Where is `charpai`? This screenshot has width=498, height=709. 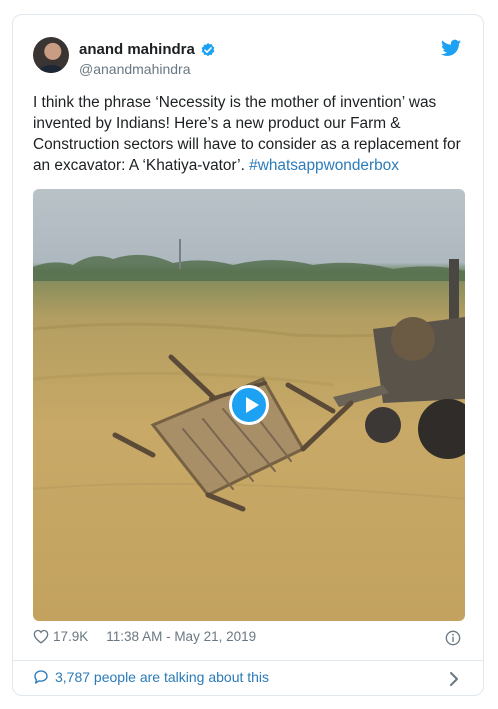
charpai is located at coordinates (233, 433).